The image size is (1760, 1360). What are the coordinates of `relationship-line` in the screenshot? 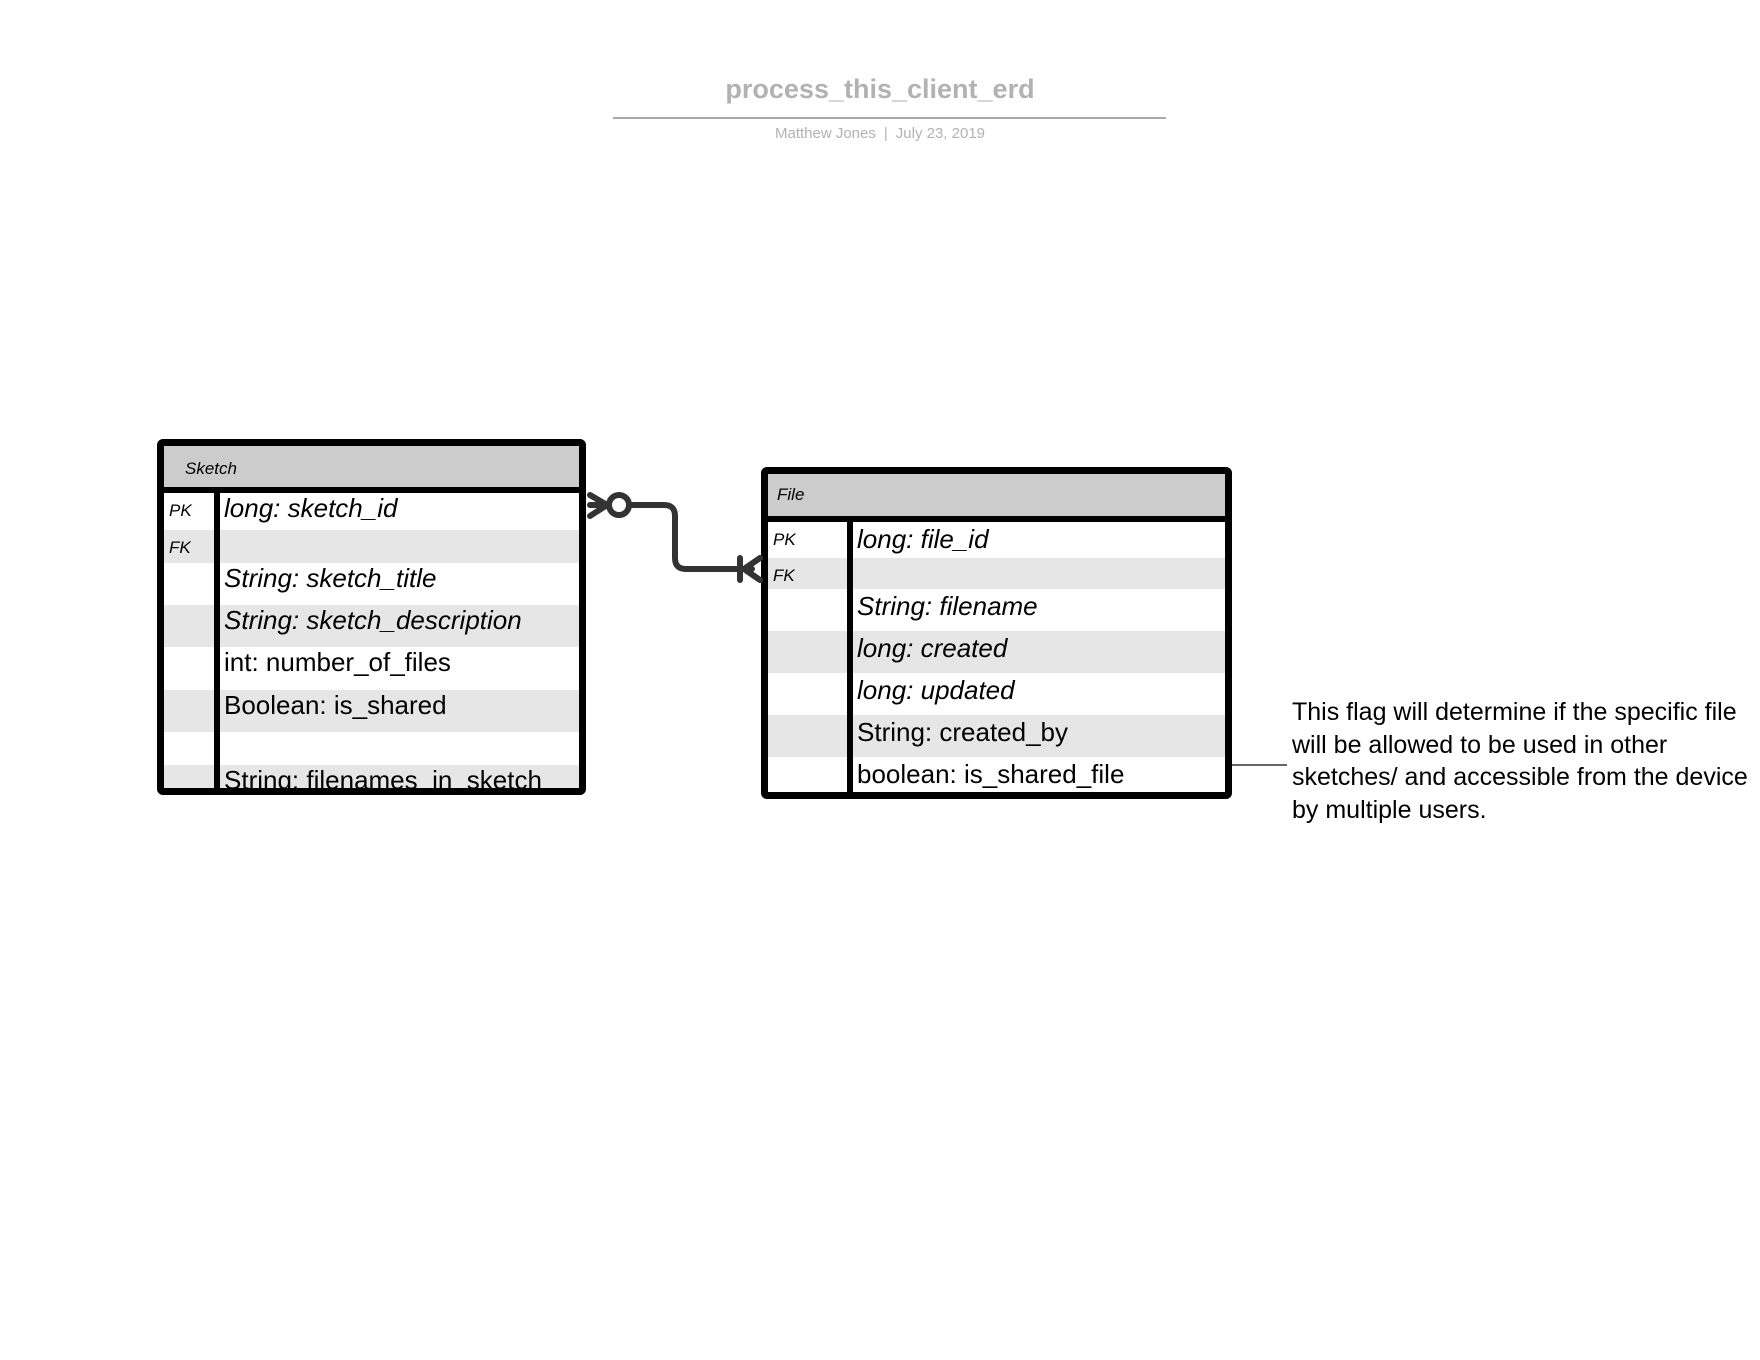 It's located at (675, 537).